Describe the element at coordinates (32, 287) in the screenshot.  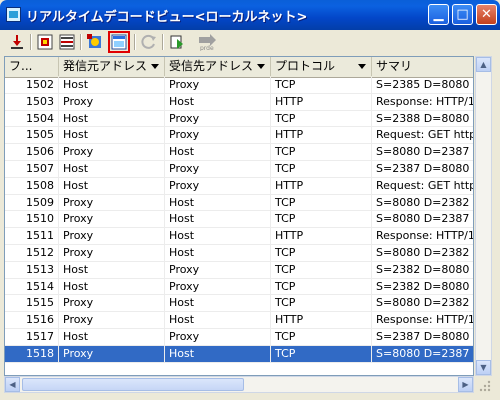
I see `frame-cell: 1514` at that location.